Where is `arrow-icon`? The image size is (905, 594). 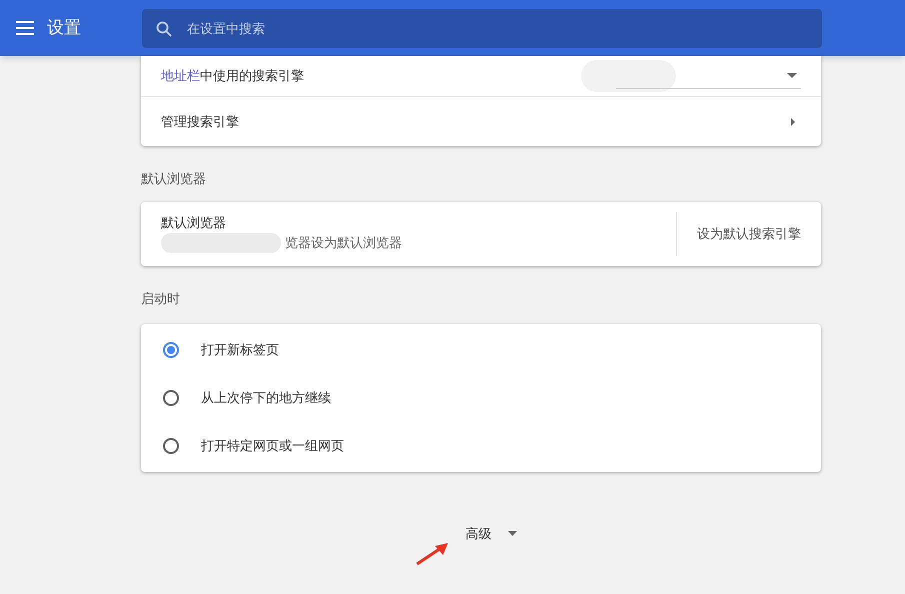 arrow-icon is located at coordinates (432, 554).